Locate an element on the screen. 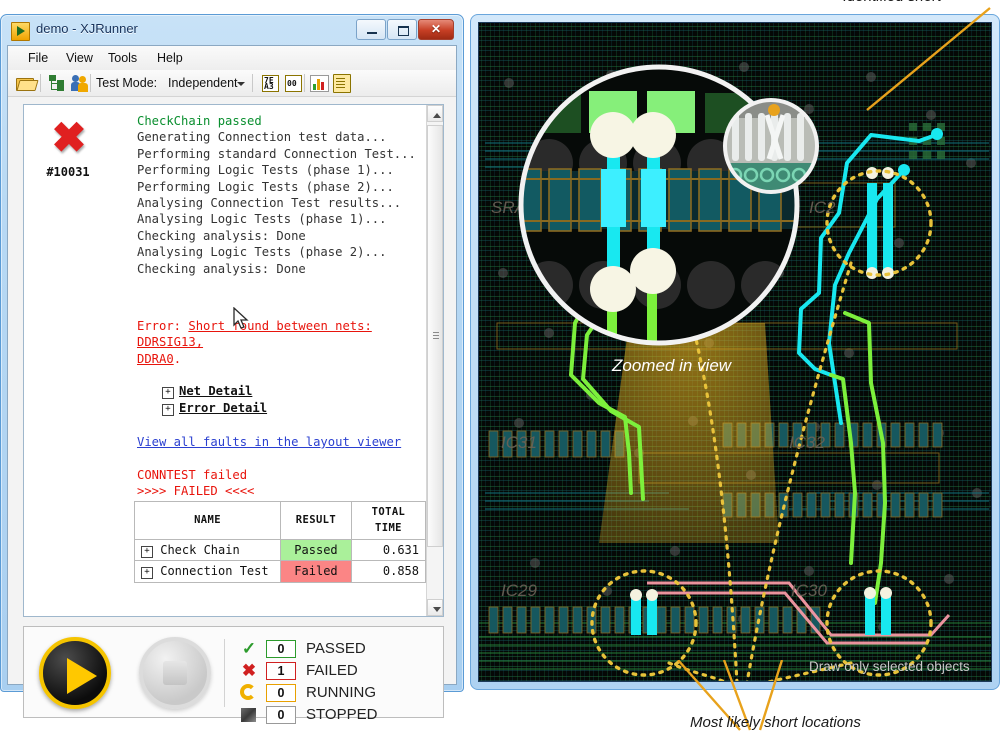  error-cross-icon: ✖ is located at coordinates (69, 137).